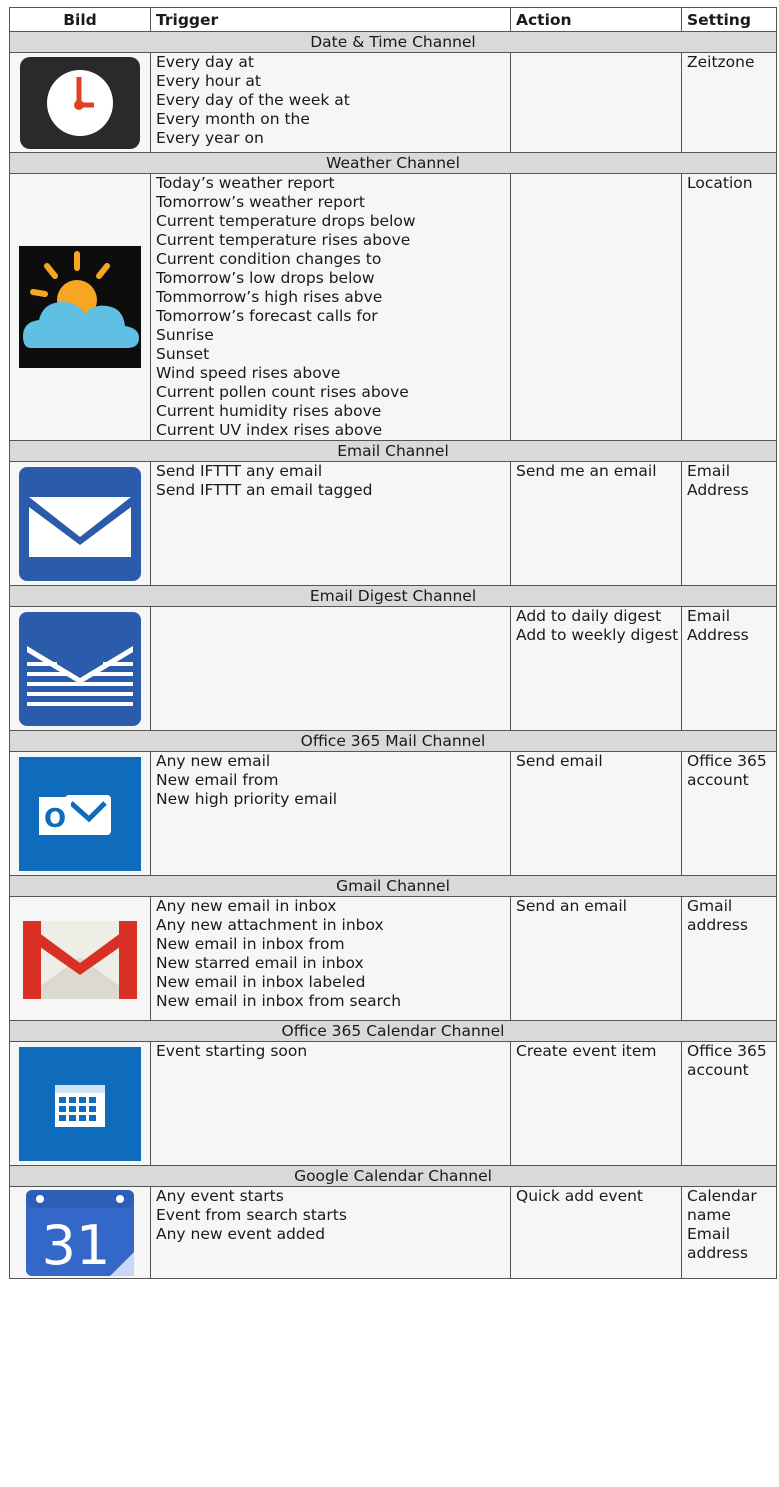 The width and height of the screenshot is (779, 1487). I want to click on trigger-item: Tomorrow’s weather report, so click(260, 202).